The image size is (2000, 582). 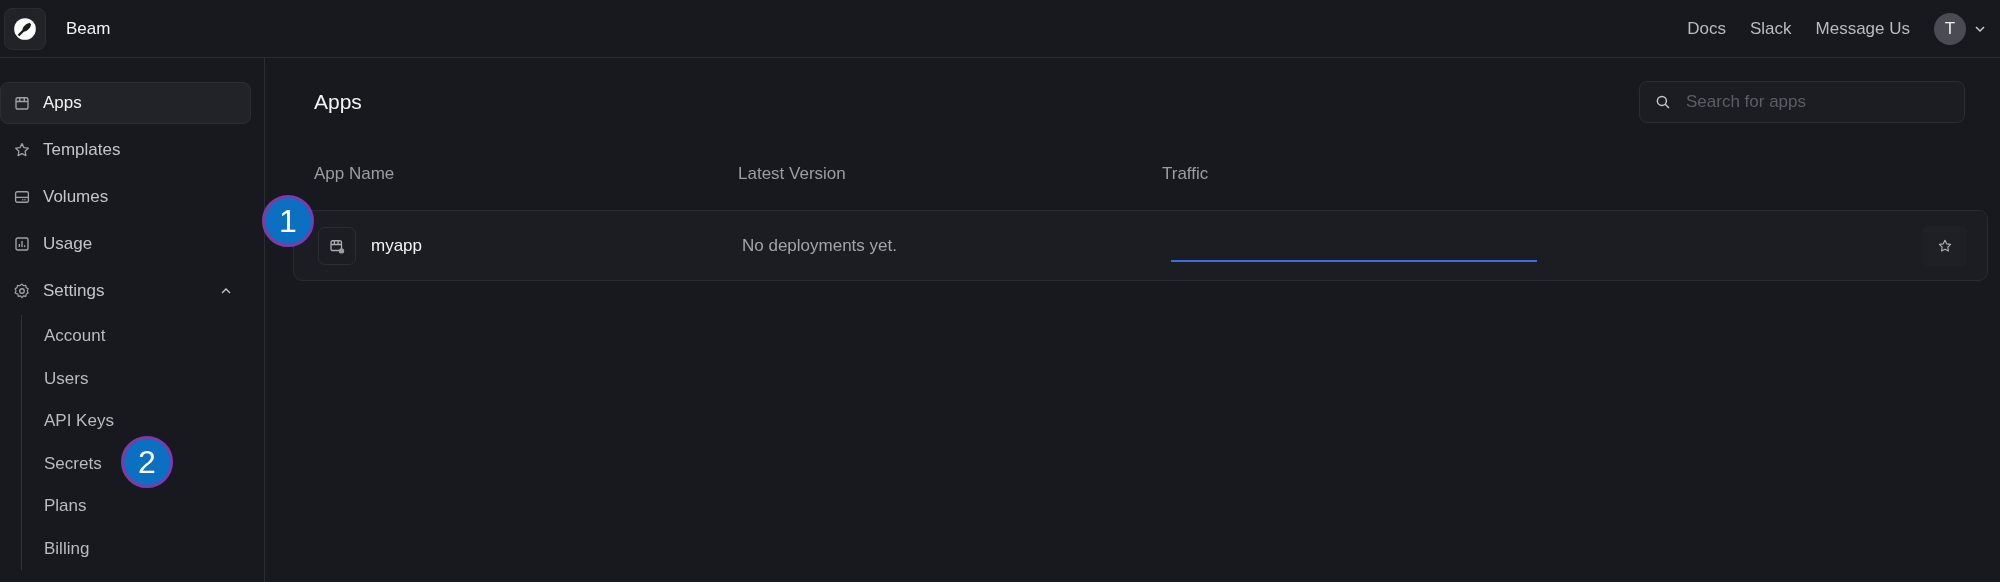 What do you see at coordinates (67, 548) in the screenshot?
I see `sidebar-subitem: Billing` at bounding box center [67, 548].